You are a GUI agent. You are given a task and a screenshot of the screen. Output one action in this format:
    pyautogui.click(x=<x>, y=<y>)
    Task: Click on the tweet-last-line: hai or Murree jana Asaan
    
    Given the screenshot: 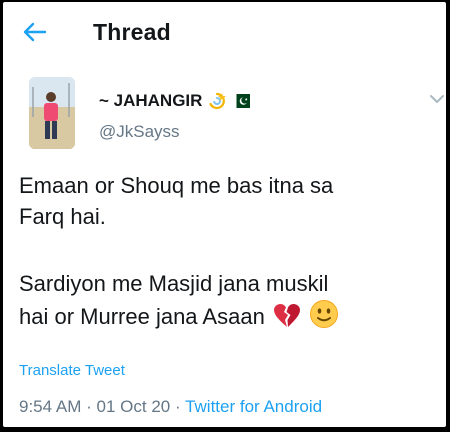 What is the action you would take?
    pyautogui.click(x=229, y=318)
    